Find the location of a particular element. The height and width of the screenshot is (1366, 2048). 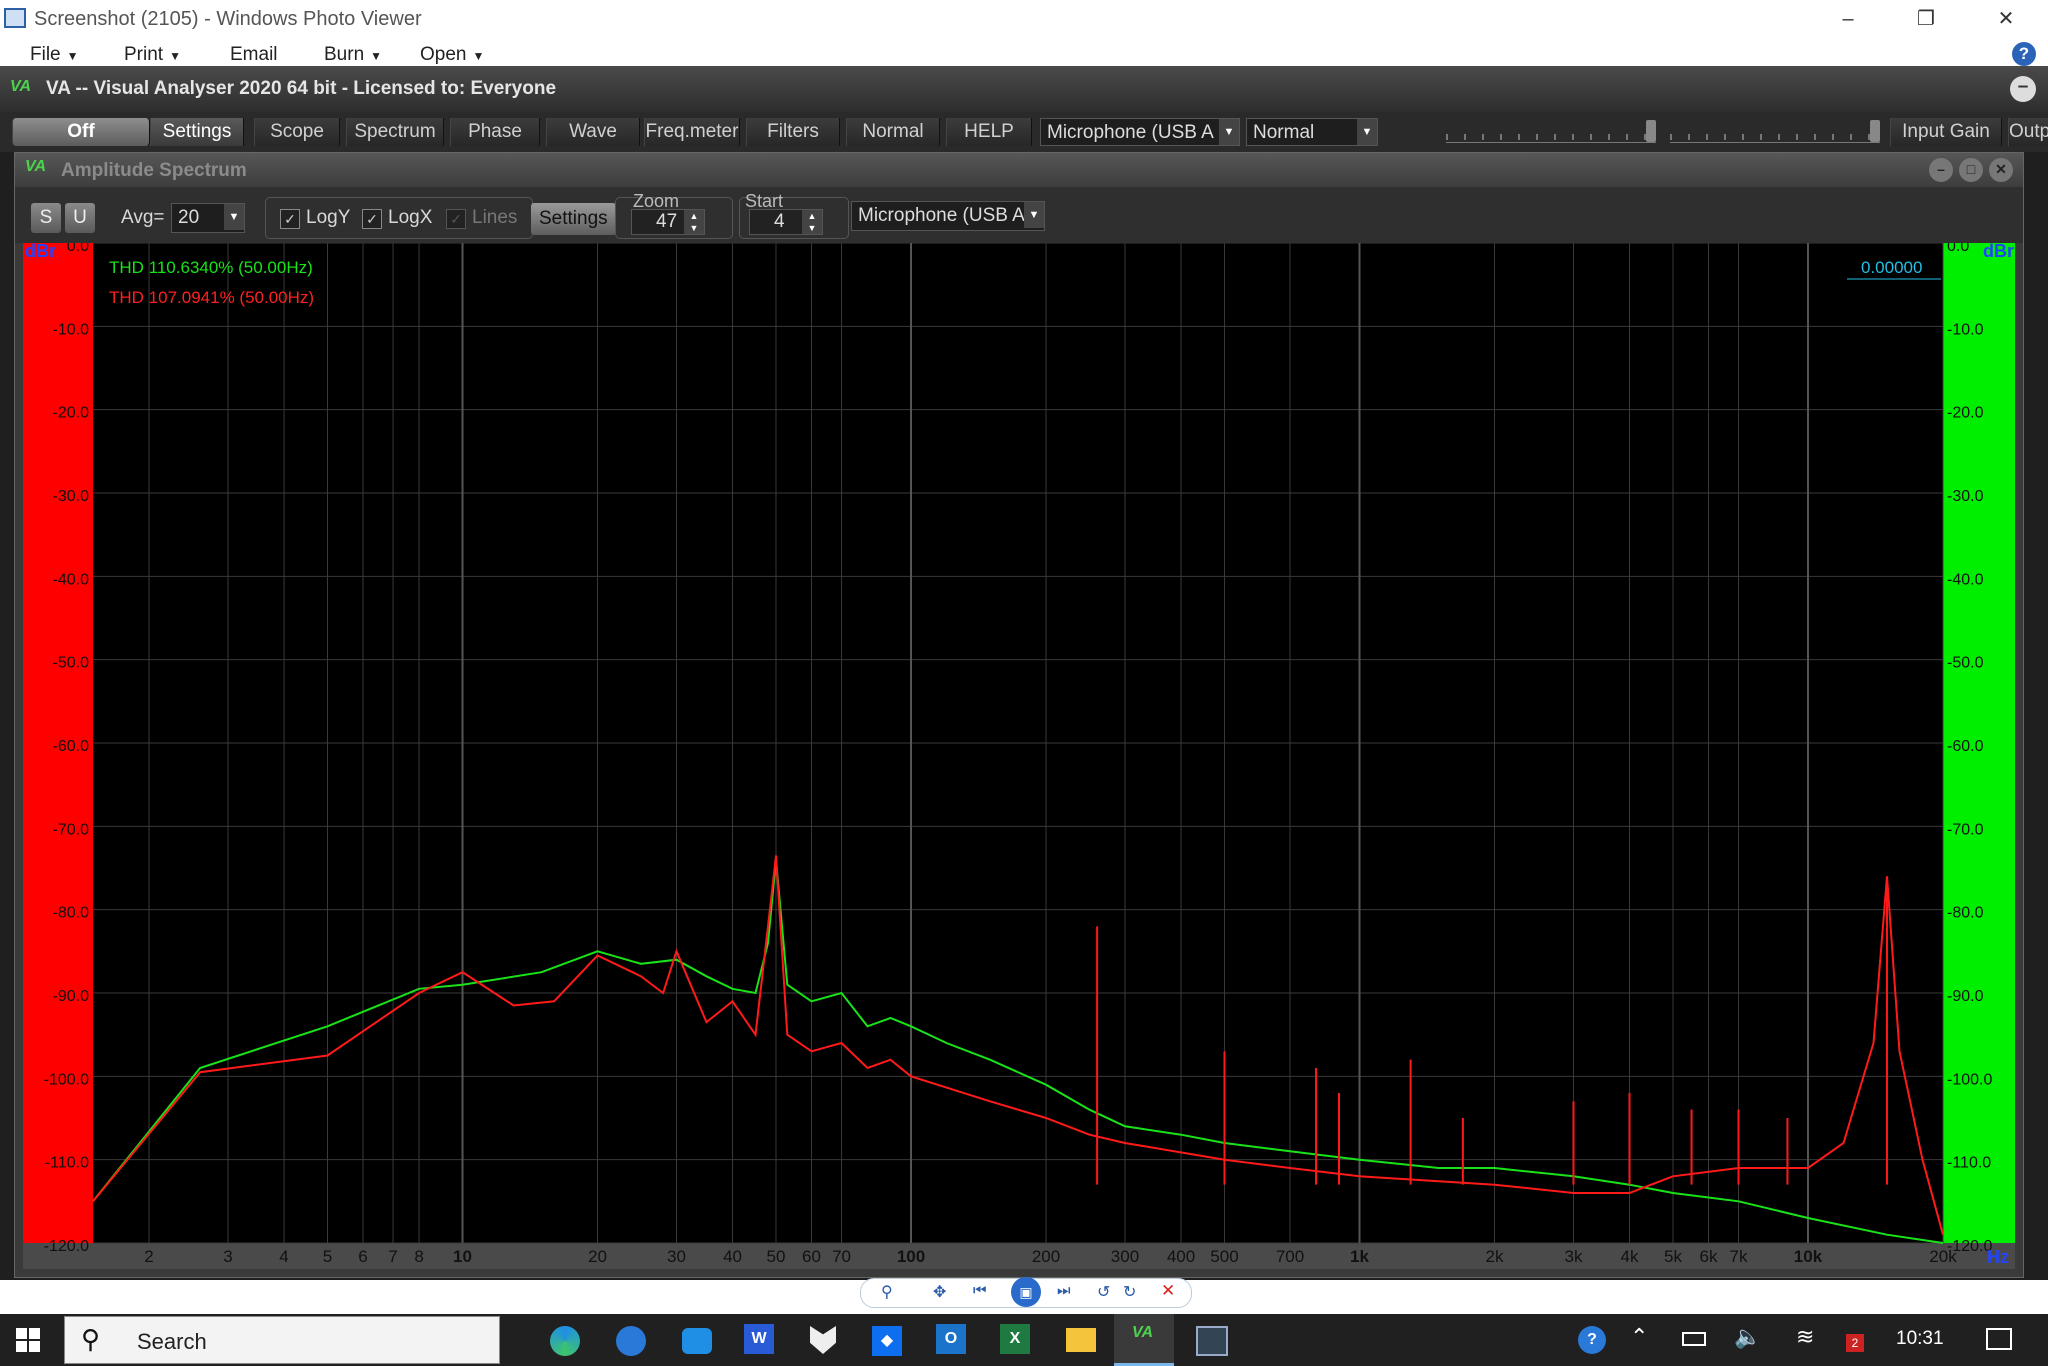

menu-email: Email is located at coordinates (254, 55).